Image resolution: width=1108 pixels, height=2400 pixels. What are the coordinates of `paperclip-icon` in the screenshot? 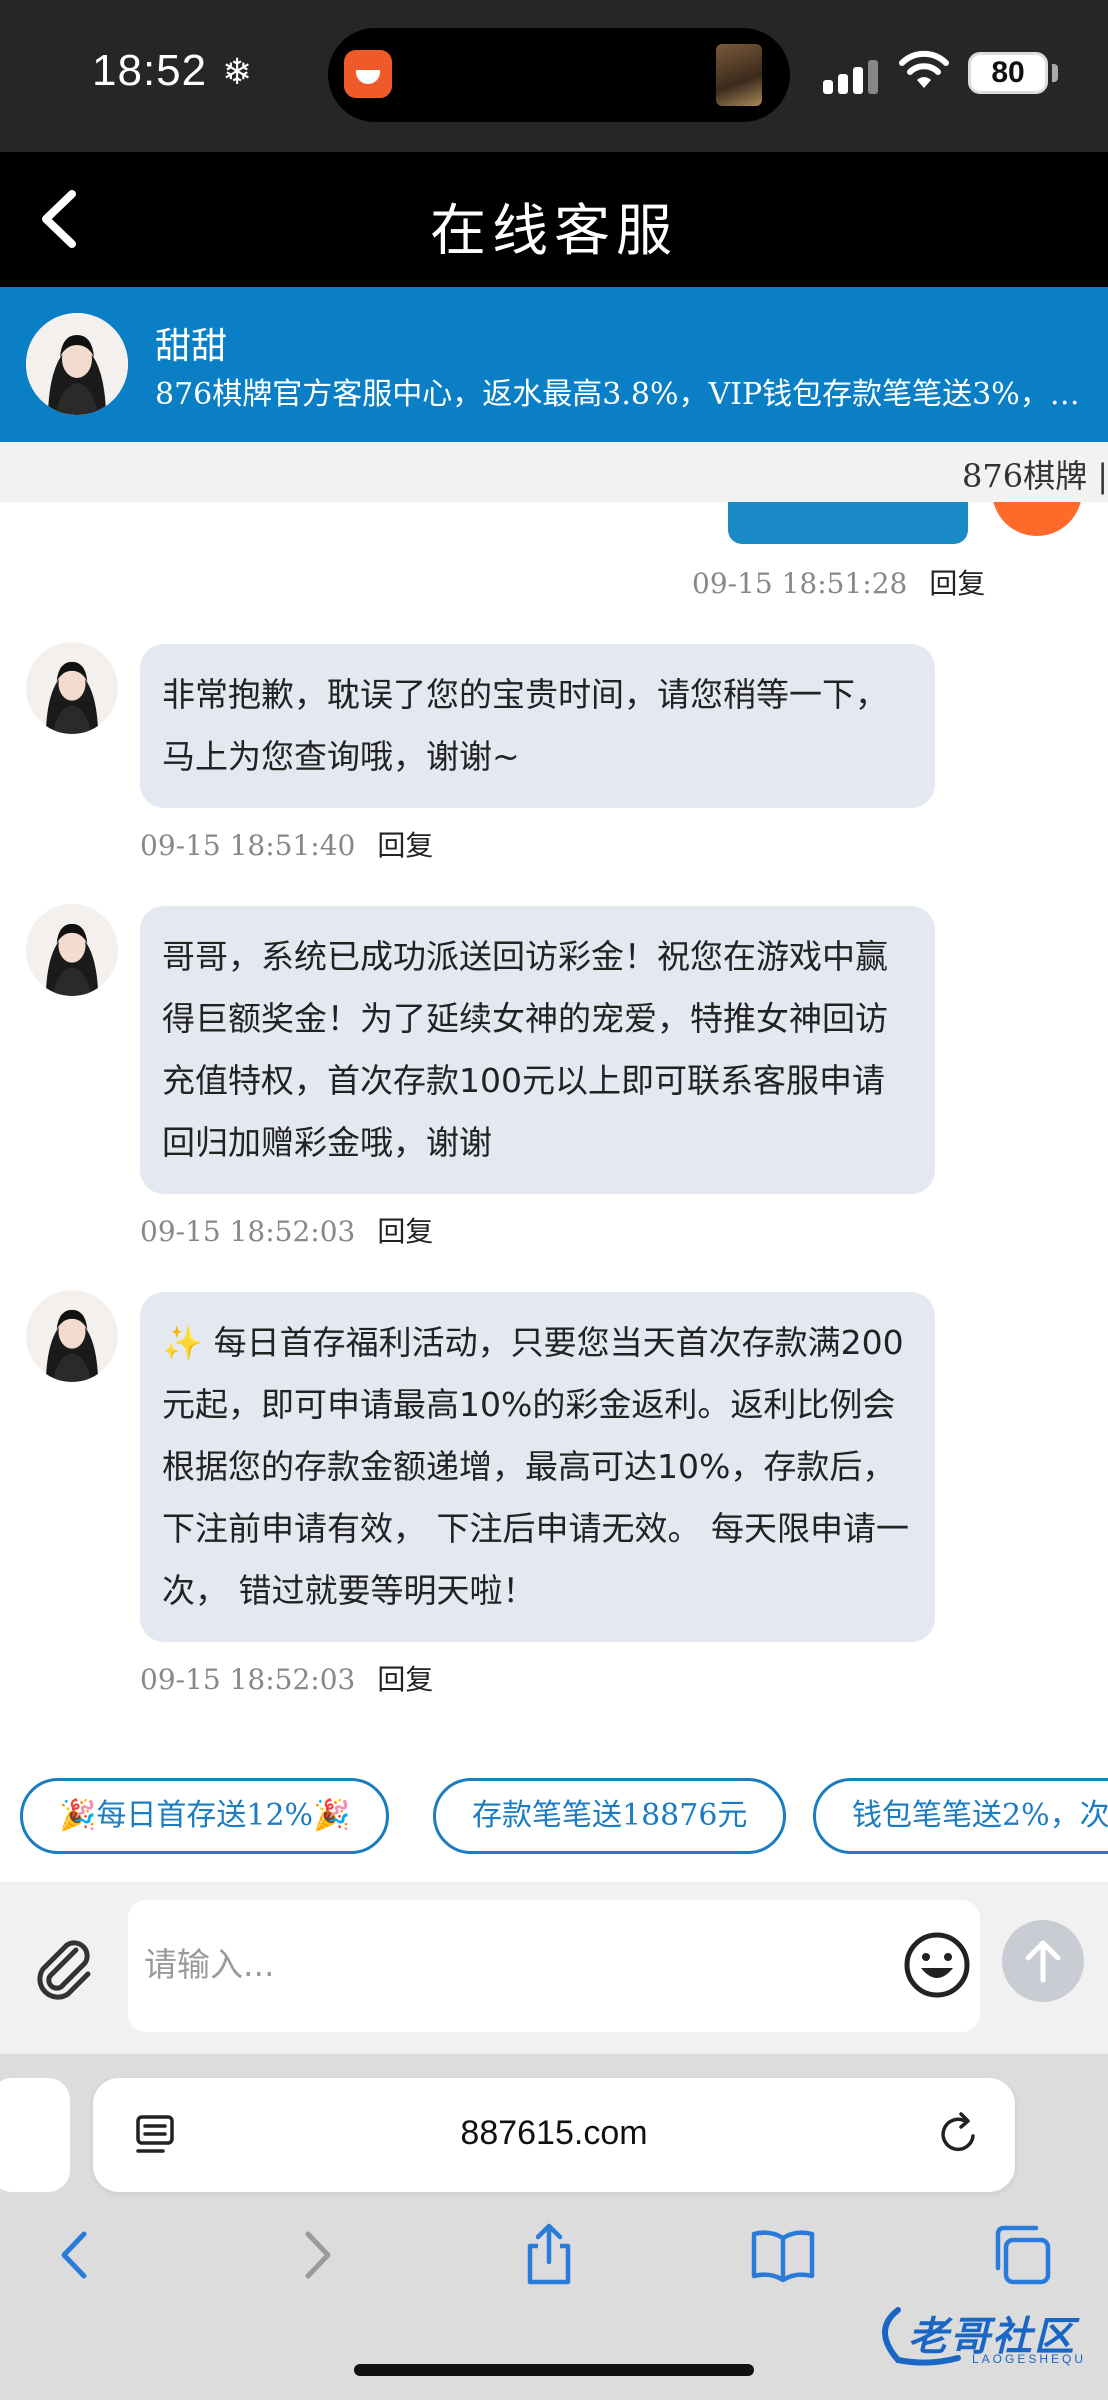 It's located at (65, 1967).